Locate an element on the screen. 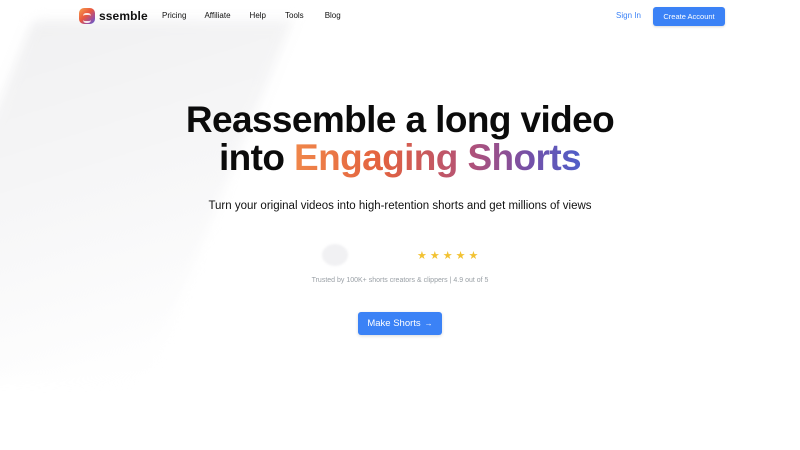 This screenshot has height=450, width=800. rating-stars: ★ ★ ★ ★ ★ is located at coordinates (447, 256).